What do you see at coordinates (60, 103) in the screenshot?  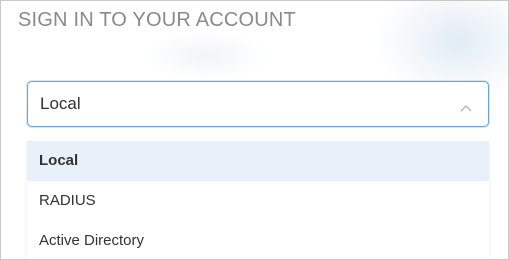 I see `auth-method-selected-value: Local` at bounding box center [60, 103].